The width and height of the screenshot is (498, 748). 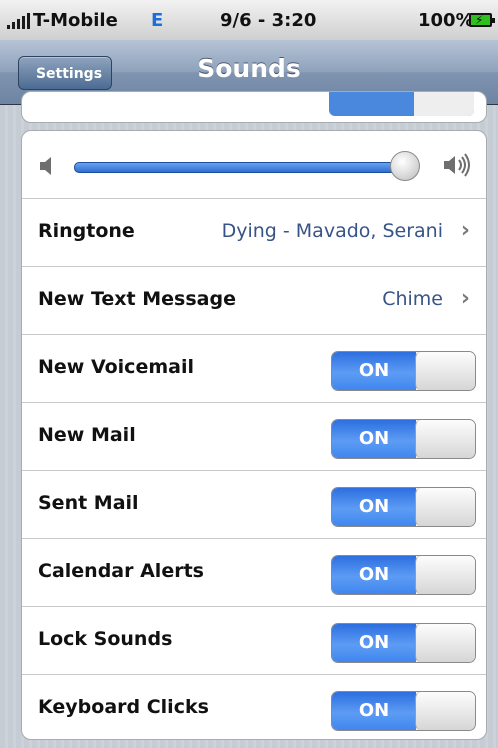 I want to click on new-voicemail-label: New Voicemail, so click(x=116, y=367).